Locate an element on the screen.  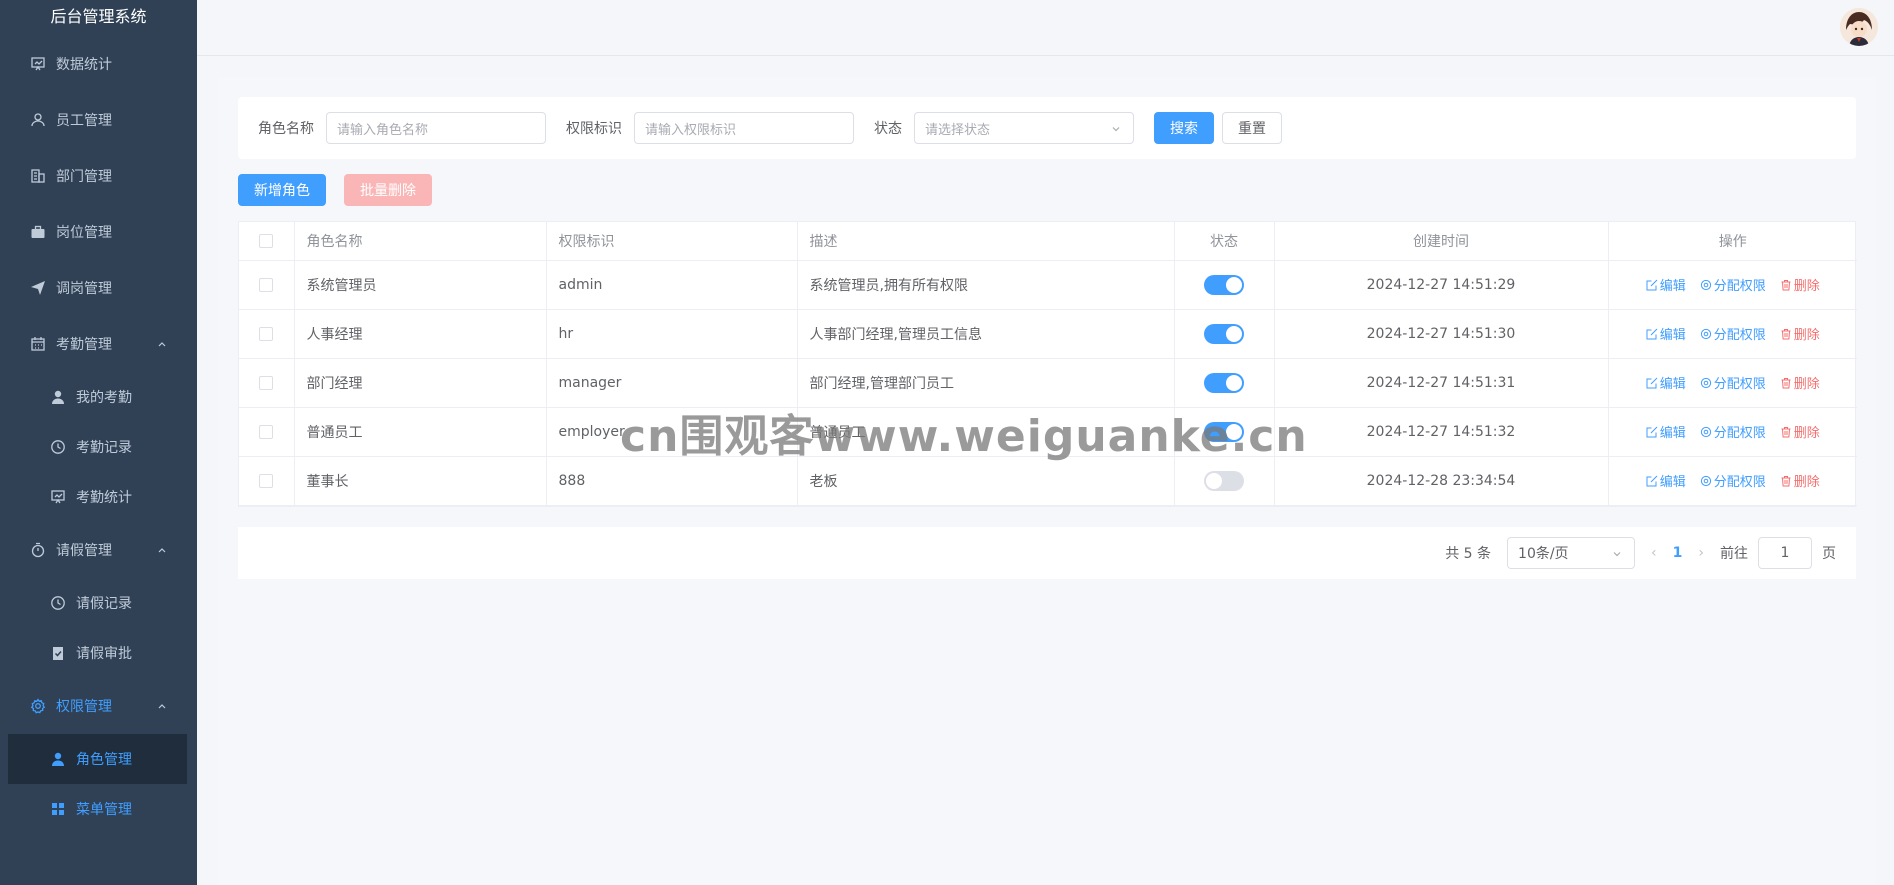
sidebar-item-role-management: 角色管理 is located at coordinates (97, 759).